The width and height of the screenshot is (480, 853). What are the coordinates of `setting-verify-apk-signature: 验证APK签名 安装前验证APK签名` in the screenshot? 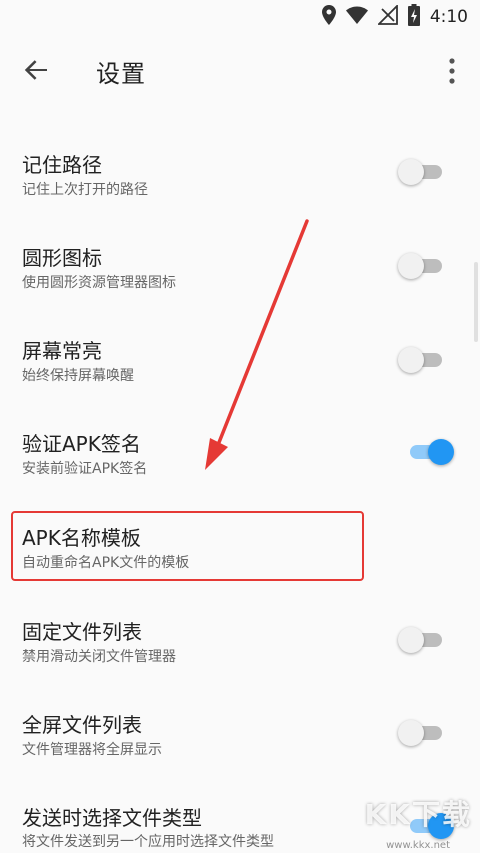 It's located at (240, 464).